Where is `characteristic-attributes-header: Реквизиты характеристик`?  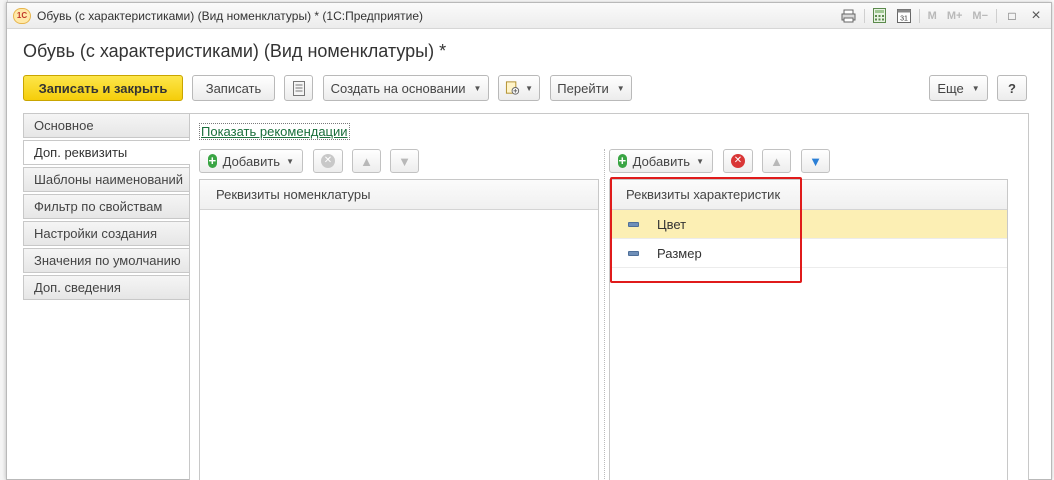
characteristic-attributes-header: Реквизиты характеристик is located at coordinates (808, 195).